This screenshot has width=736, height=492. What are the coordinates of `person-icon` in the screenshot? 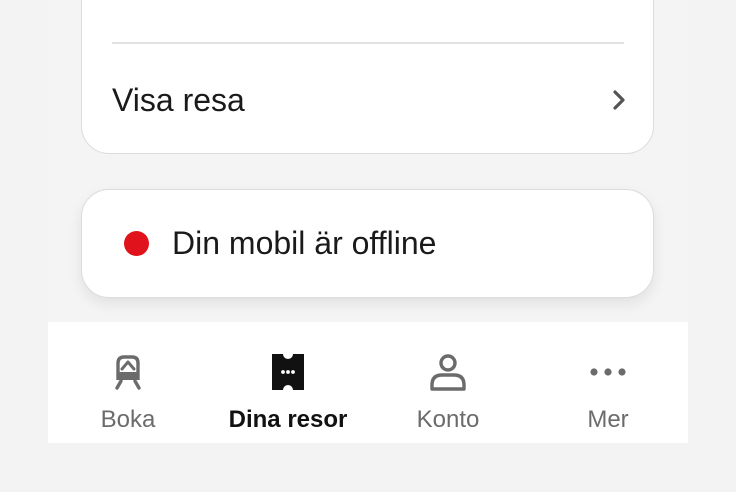 It's located at (448, 372).